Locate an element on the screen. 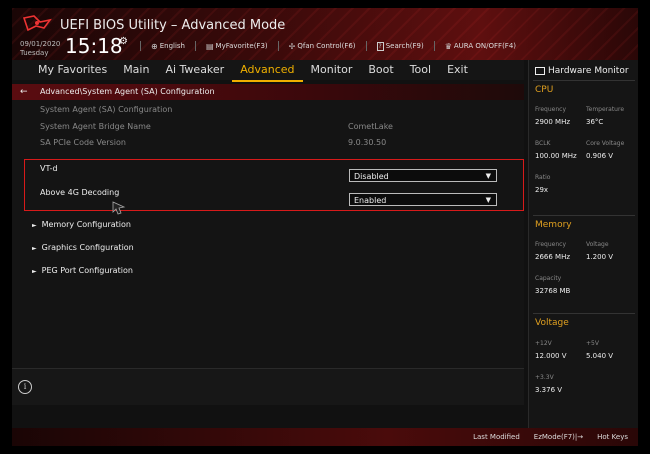 The width and height of the screenshot is (650, 454). cpu-core-voltage-value: 0.906 V is located at coordinates (600, 156).